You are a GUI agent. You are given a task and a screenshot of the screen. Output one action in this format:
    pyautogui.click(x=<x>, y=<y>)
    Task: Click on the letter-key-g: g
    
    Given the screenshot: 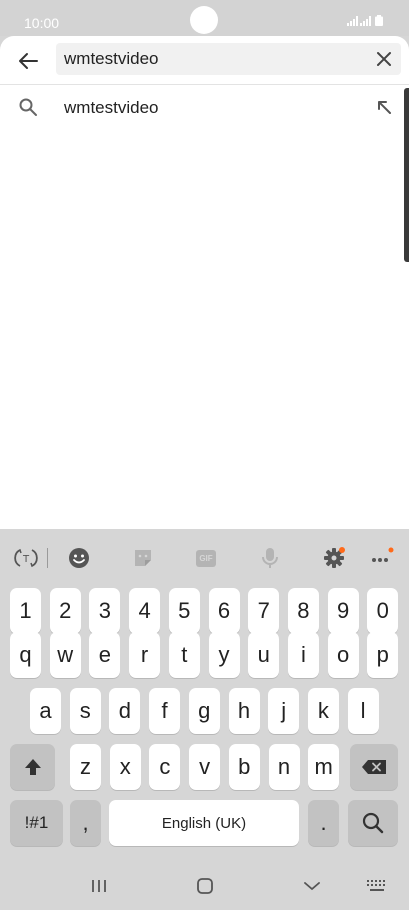 What is the action you would take?
    pyautogui.click(x=204, y=711)
    